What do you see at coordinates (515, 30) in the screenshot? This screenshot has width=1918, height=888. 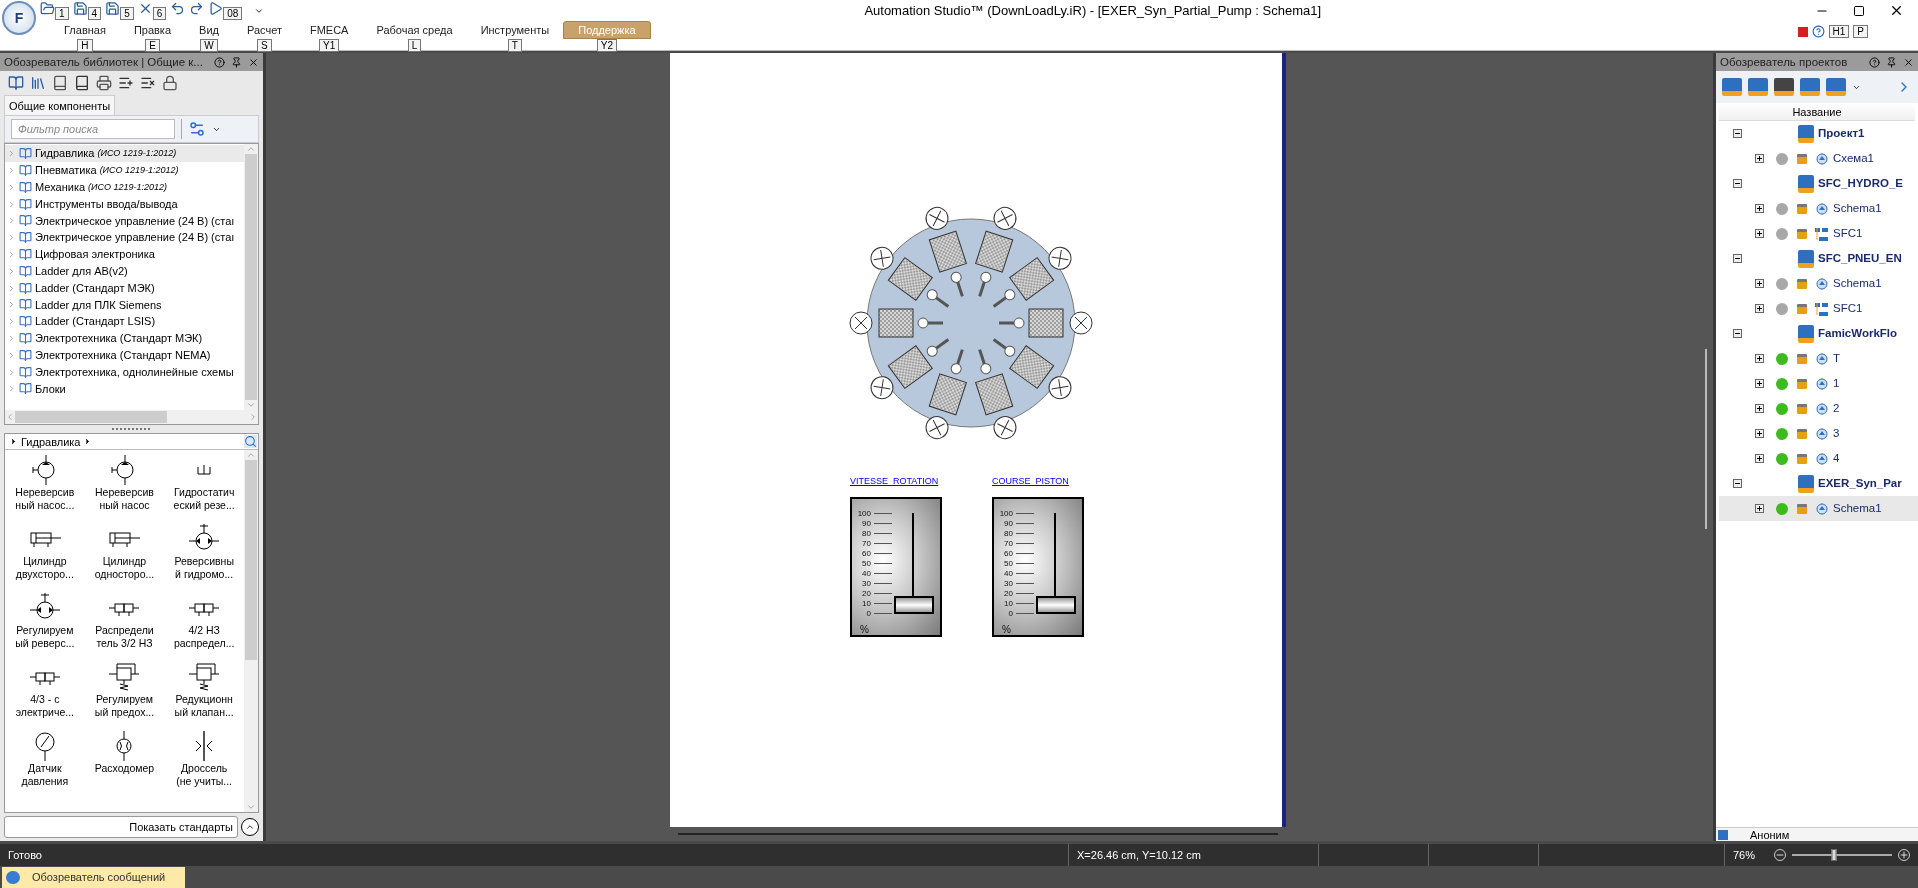 I see `ribbon-tab: Инструменты` at bounding box center [515, 30].